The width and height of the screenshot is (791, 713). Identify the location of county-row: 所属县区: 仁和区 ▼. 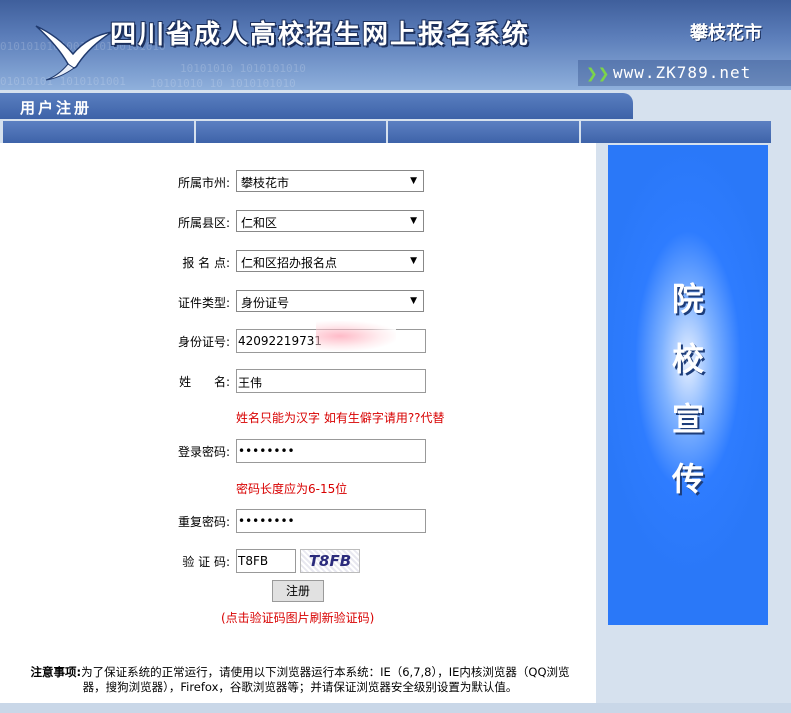
(298, 222).